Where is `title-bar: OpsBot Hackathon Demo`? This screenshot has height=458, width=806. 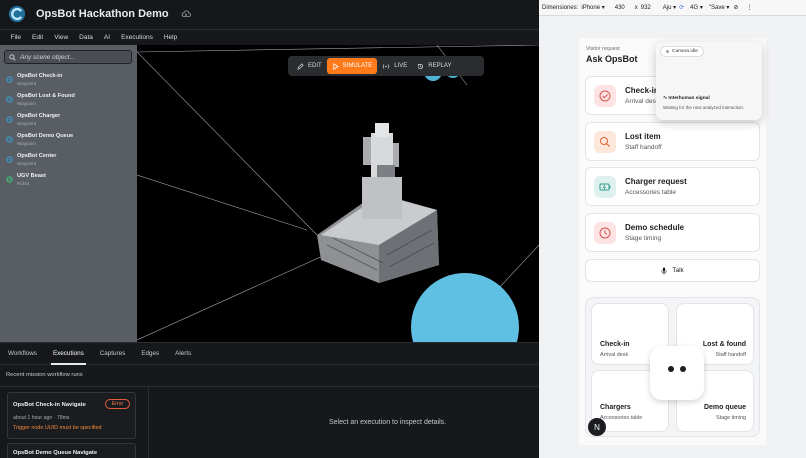
title-bar: OpsBot Hackathon Demo is located at coordinates (269, 14).